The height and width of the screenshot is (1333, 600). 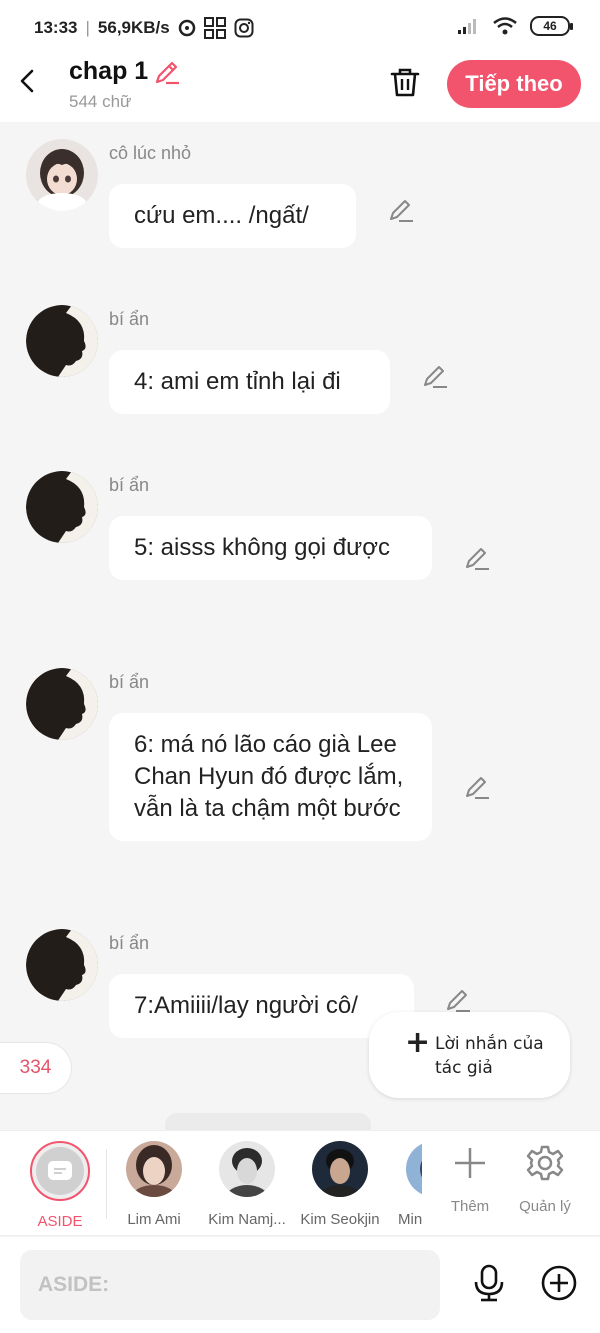 I want to click on manage-button: Quản lý, so click(x=545, y=1179).